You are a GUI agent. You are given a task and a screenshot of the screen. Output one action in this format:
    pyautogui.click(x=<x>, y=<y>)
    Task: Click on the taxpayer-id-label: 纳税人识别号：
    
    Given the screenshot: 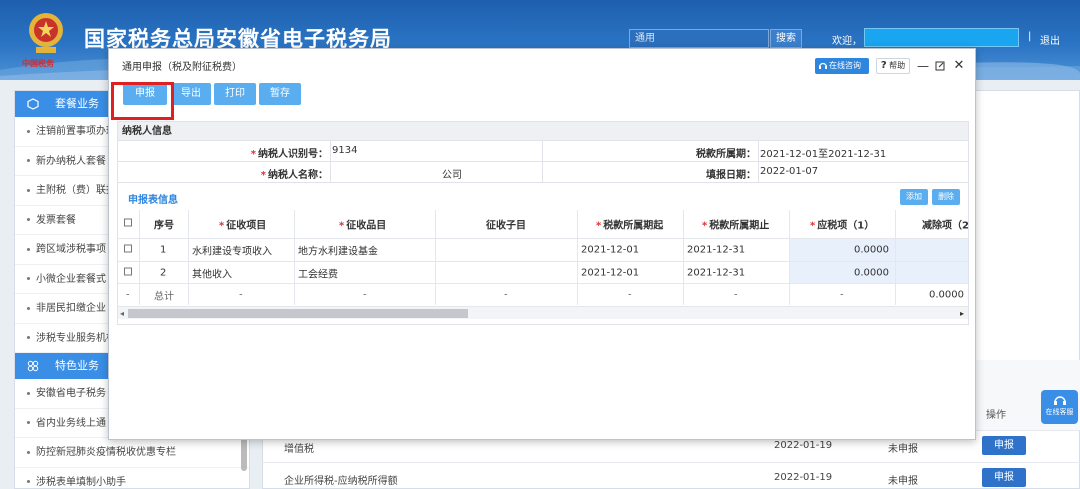 What is the action you would take?
    pyautogui.click(x=293, y=154)
    